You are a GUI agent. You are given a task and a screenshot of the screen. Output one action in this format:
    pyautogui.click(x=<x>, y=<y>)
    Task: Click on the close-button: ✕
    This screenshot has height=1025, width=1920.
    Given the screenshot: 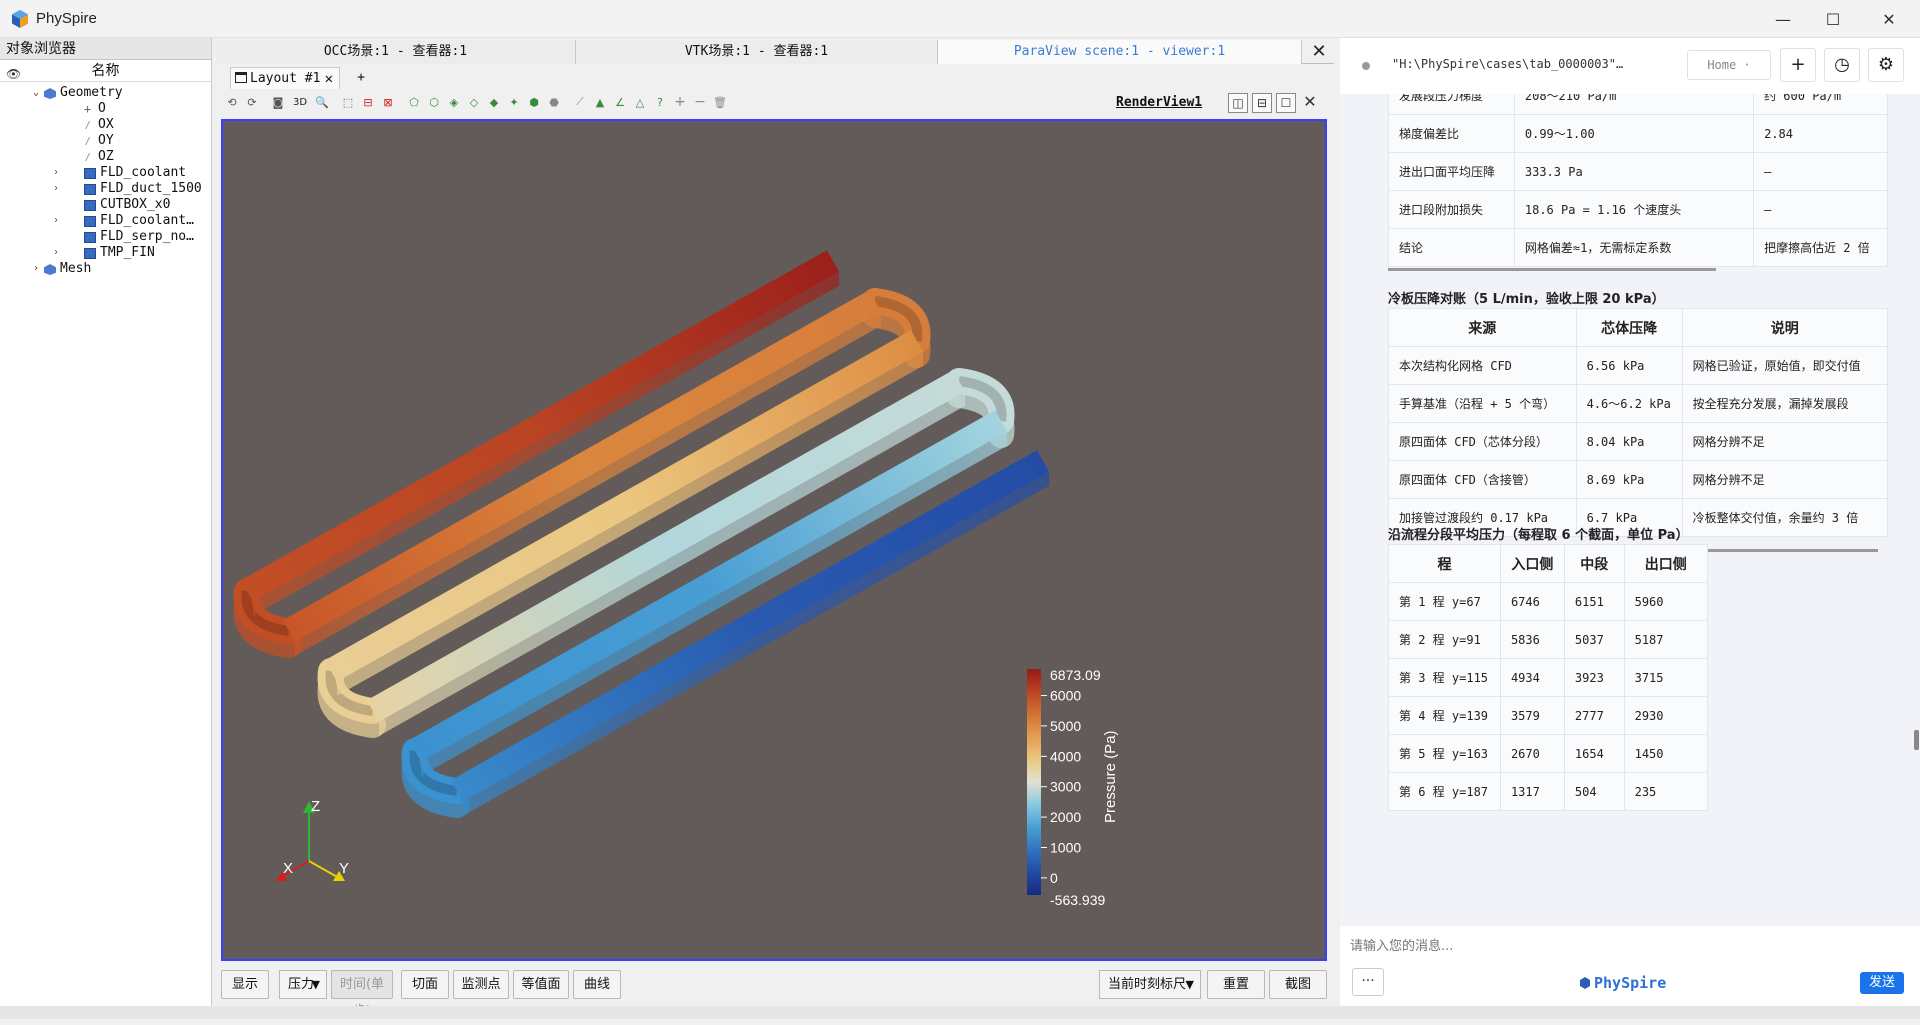 What is the action you would take?
    pyautogui.click(x=1889, y=19)
    